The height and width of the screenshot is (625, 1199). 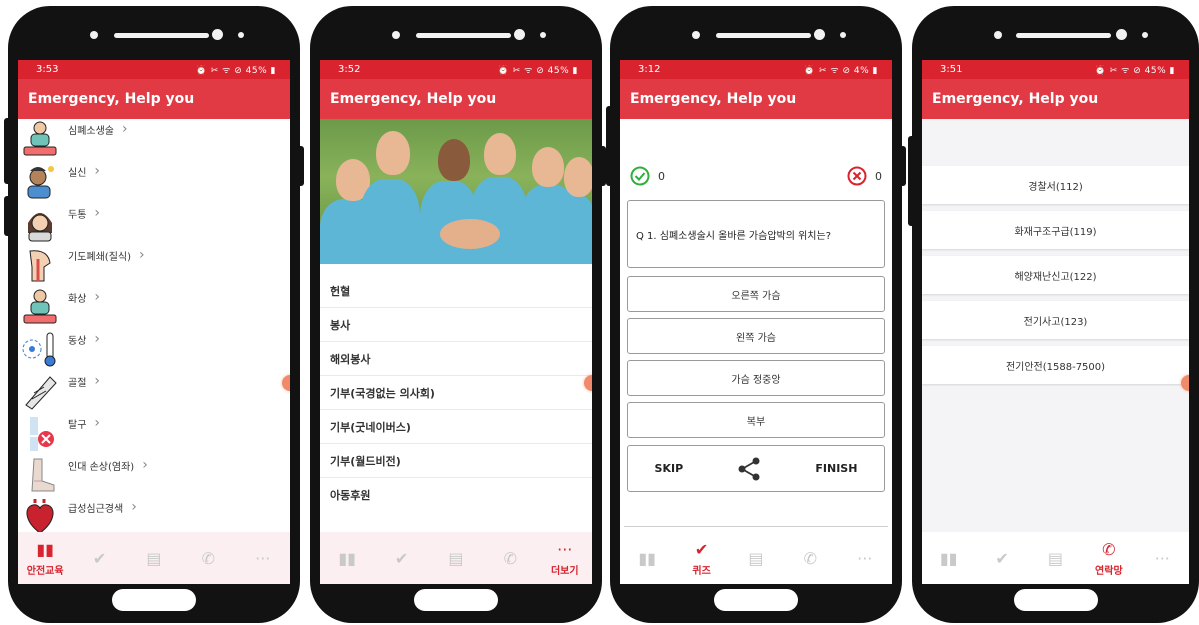 I want to click on nav-more: ··· 더보기, so click(x=565, y=558).